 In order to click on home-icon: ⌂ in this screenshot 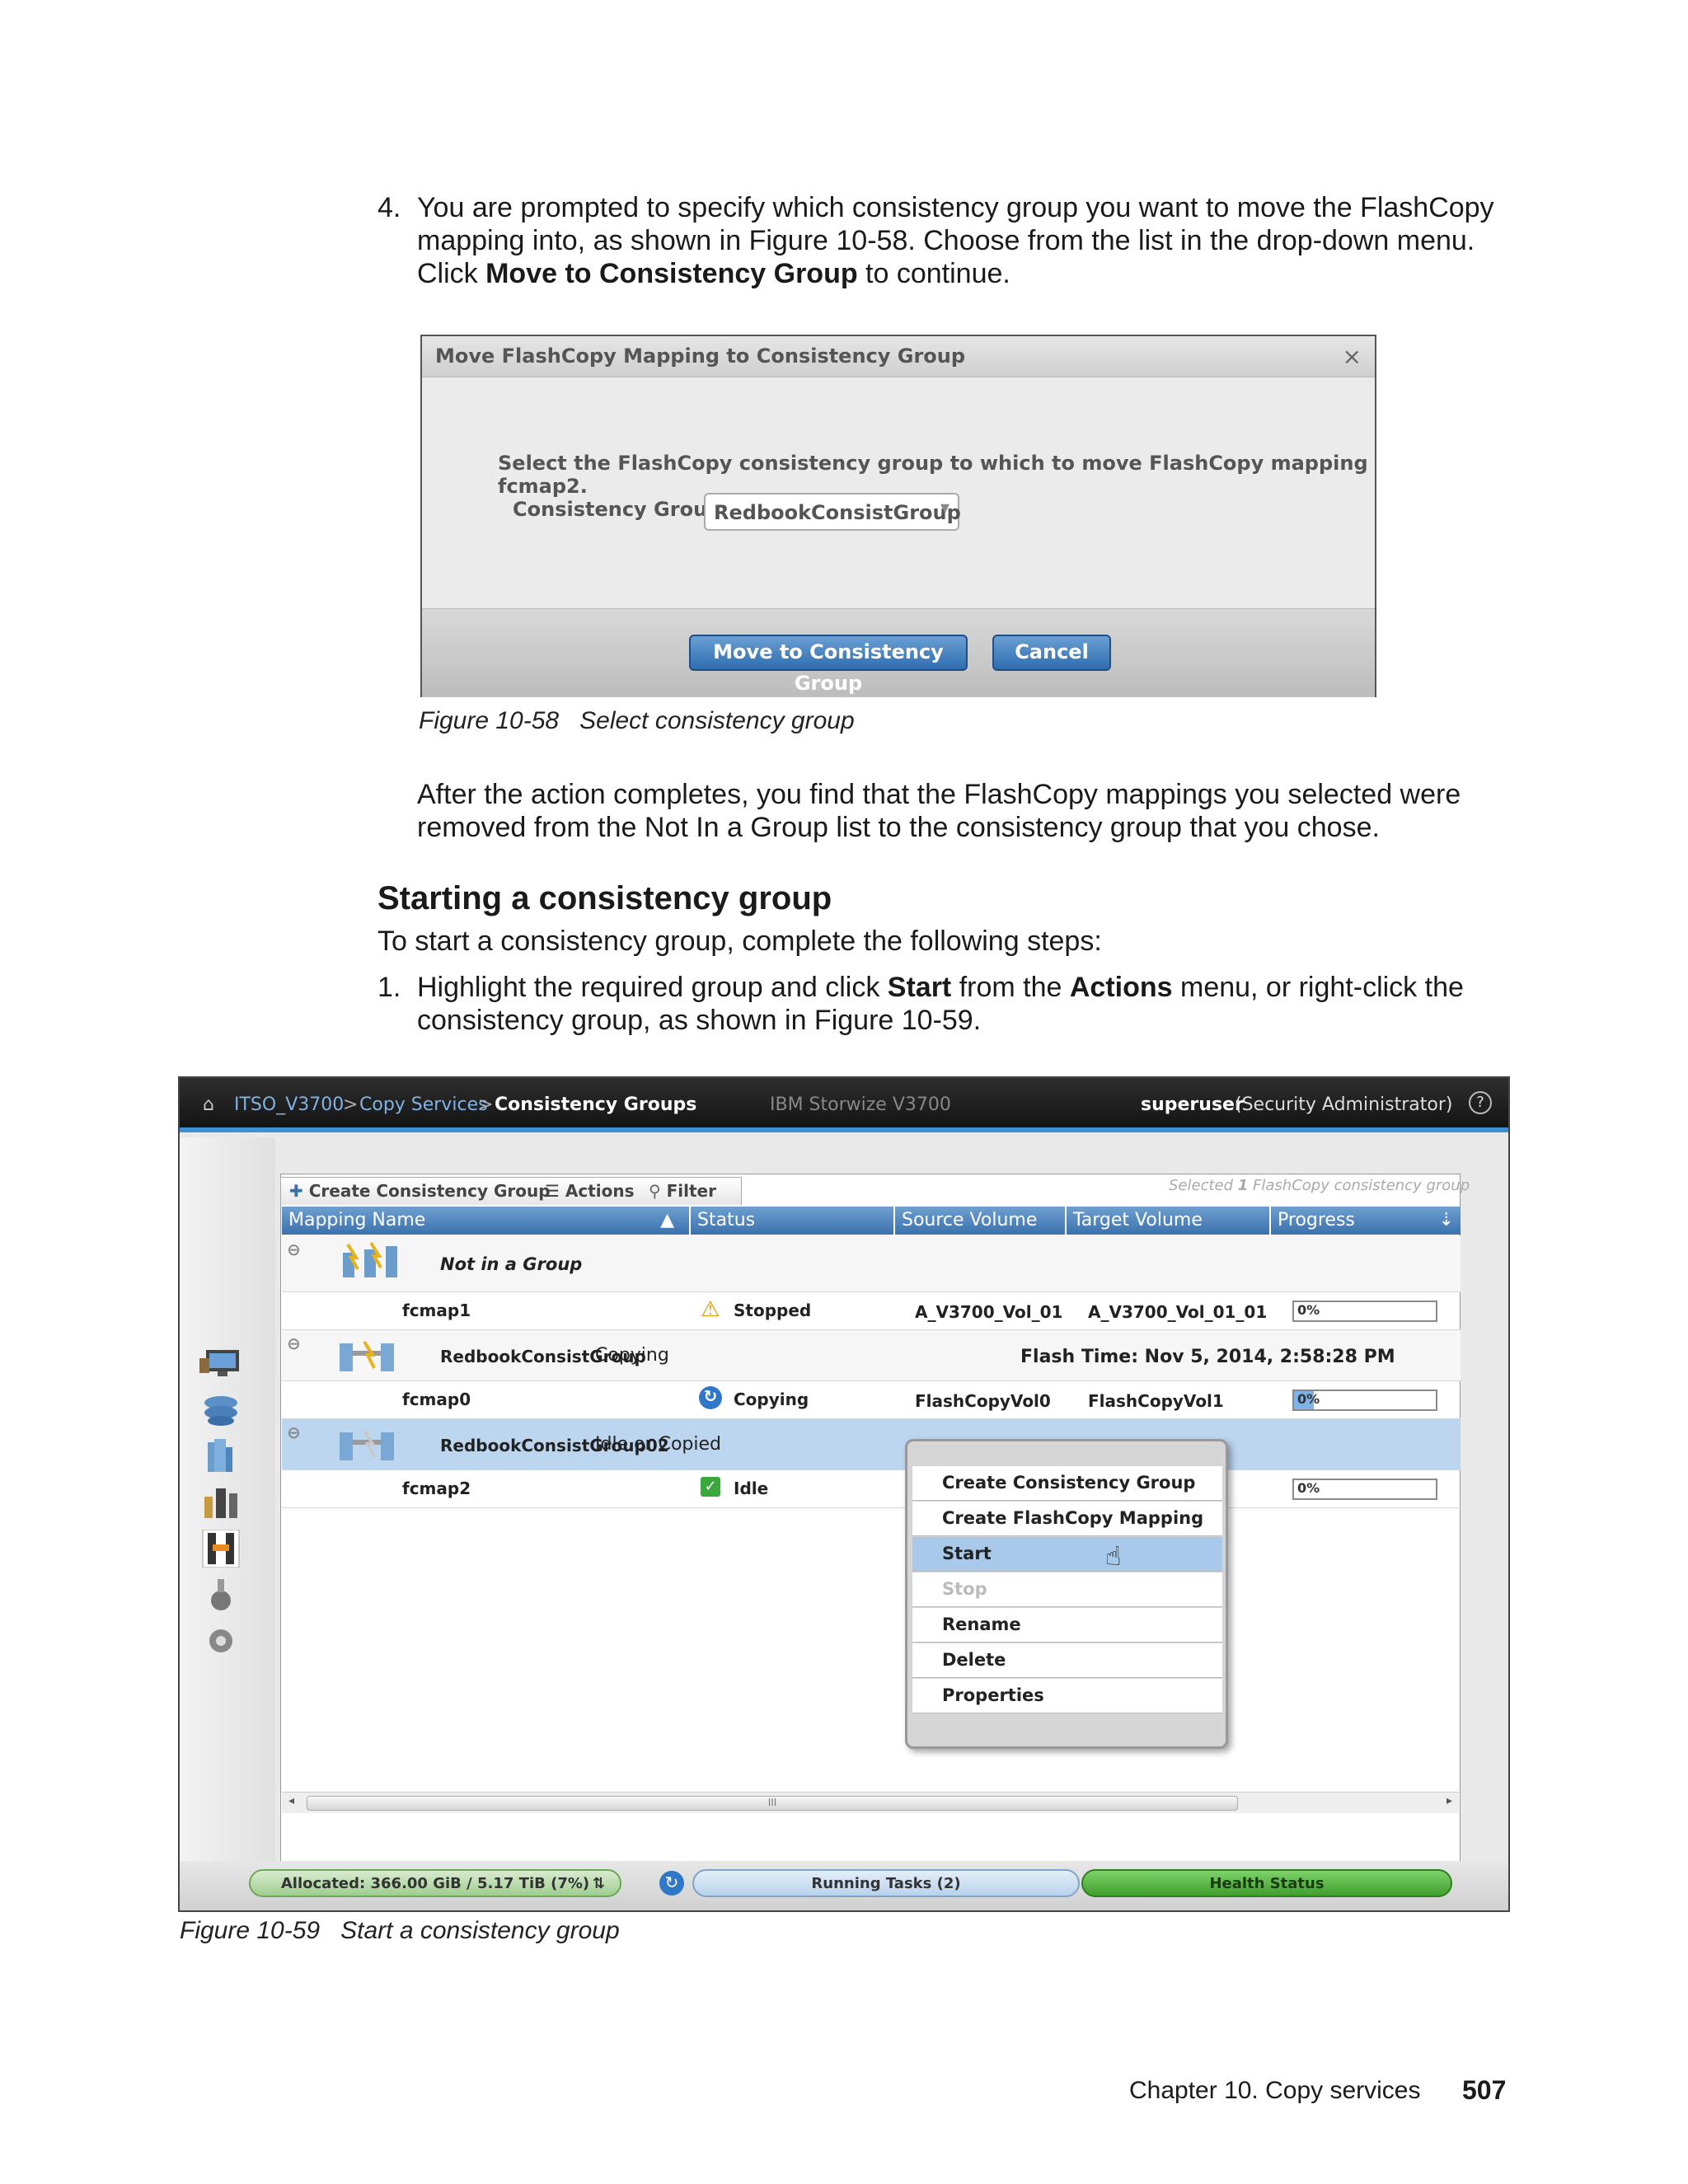, I will do `click(208, 1104)`.